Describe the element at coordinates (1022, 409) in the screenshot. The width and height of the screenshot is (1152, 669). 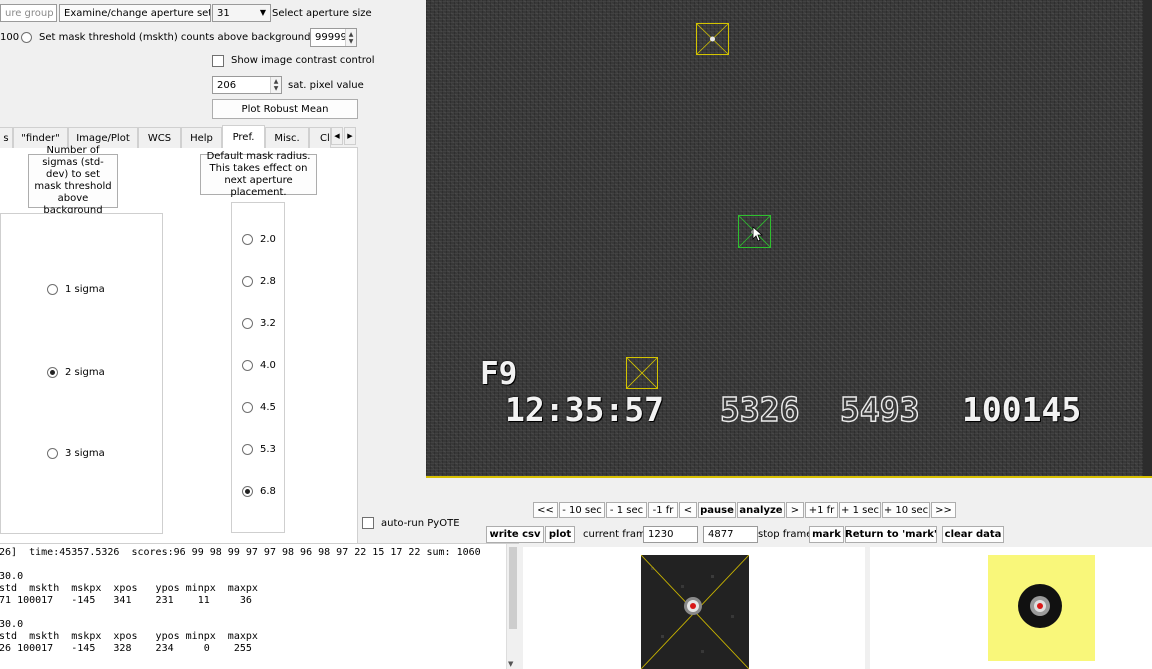
I see `frame-count-overlay: 100145` at that location.